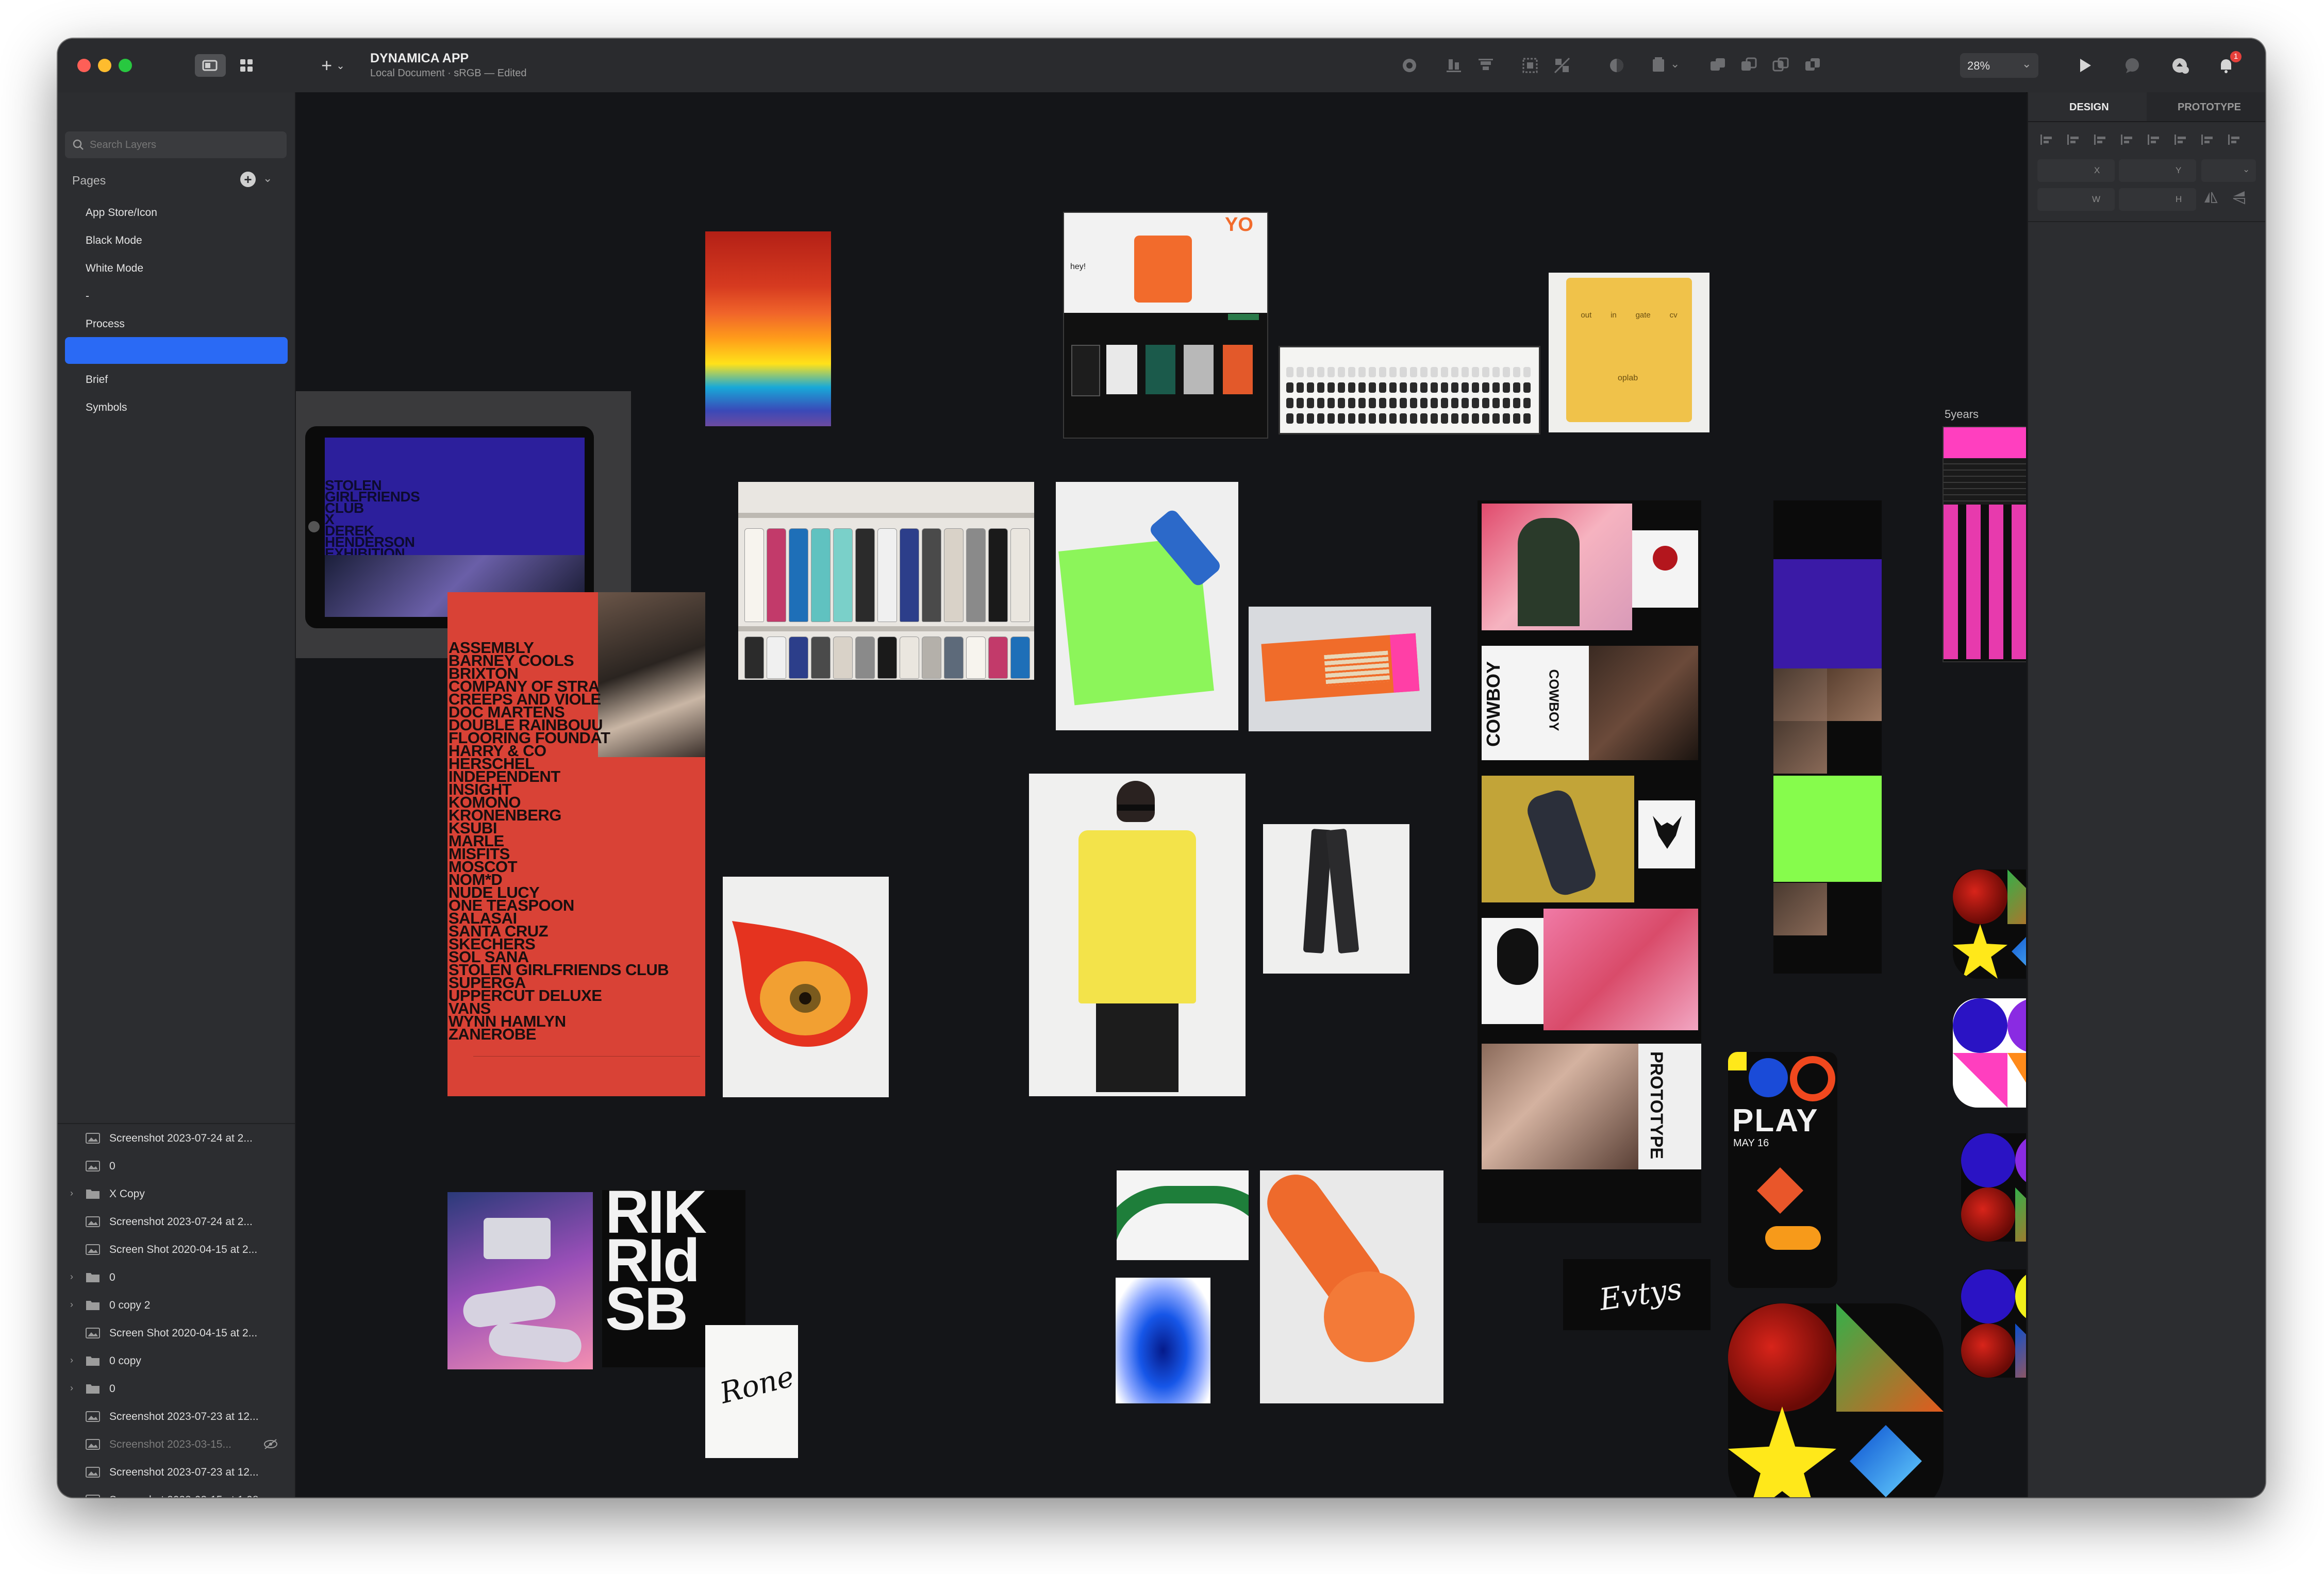  I want to click on hidden-eye-icon, so click(270, 1445).